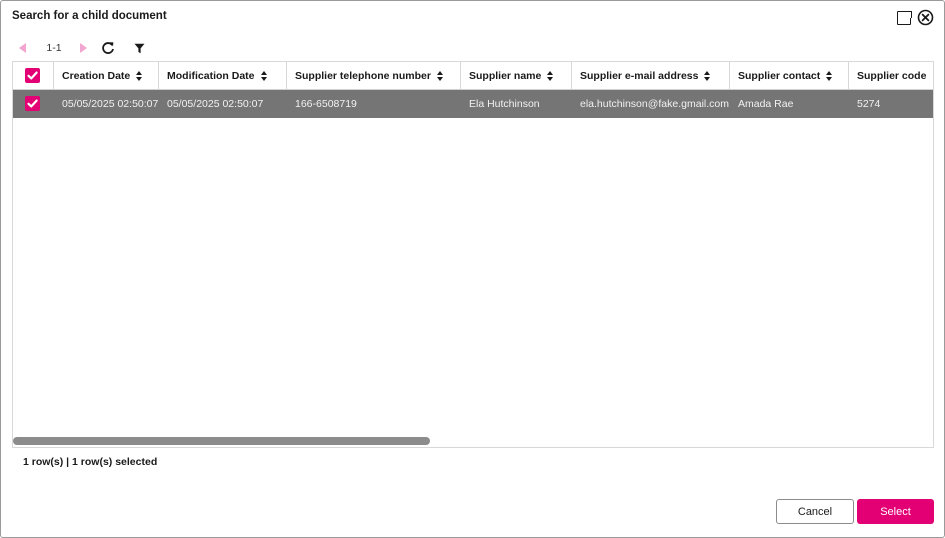 The height and width of the screenshot is (538, 945). I want to click on column-header-supplier-name: Supplier name, so click(516, 76).